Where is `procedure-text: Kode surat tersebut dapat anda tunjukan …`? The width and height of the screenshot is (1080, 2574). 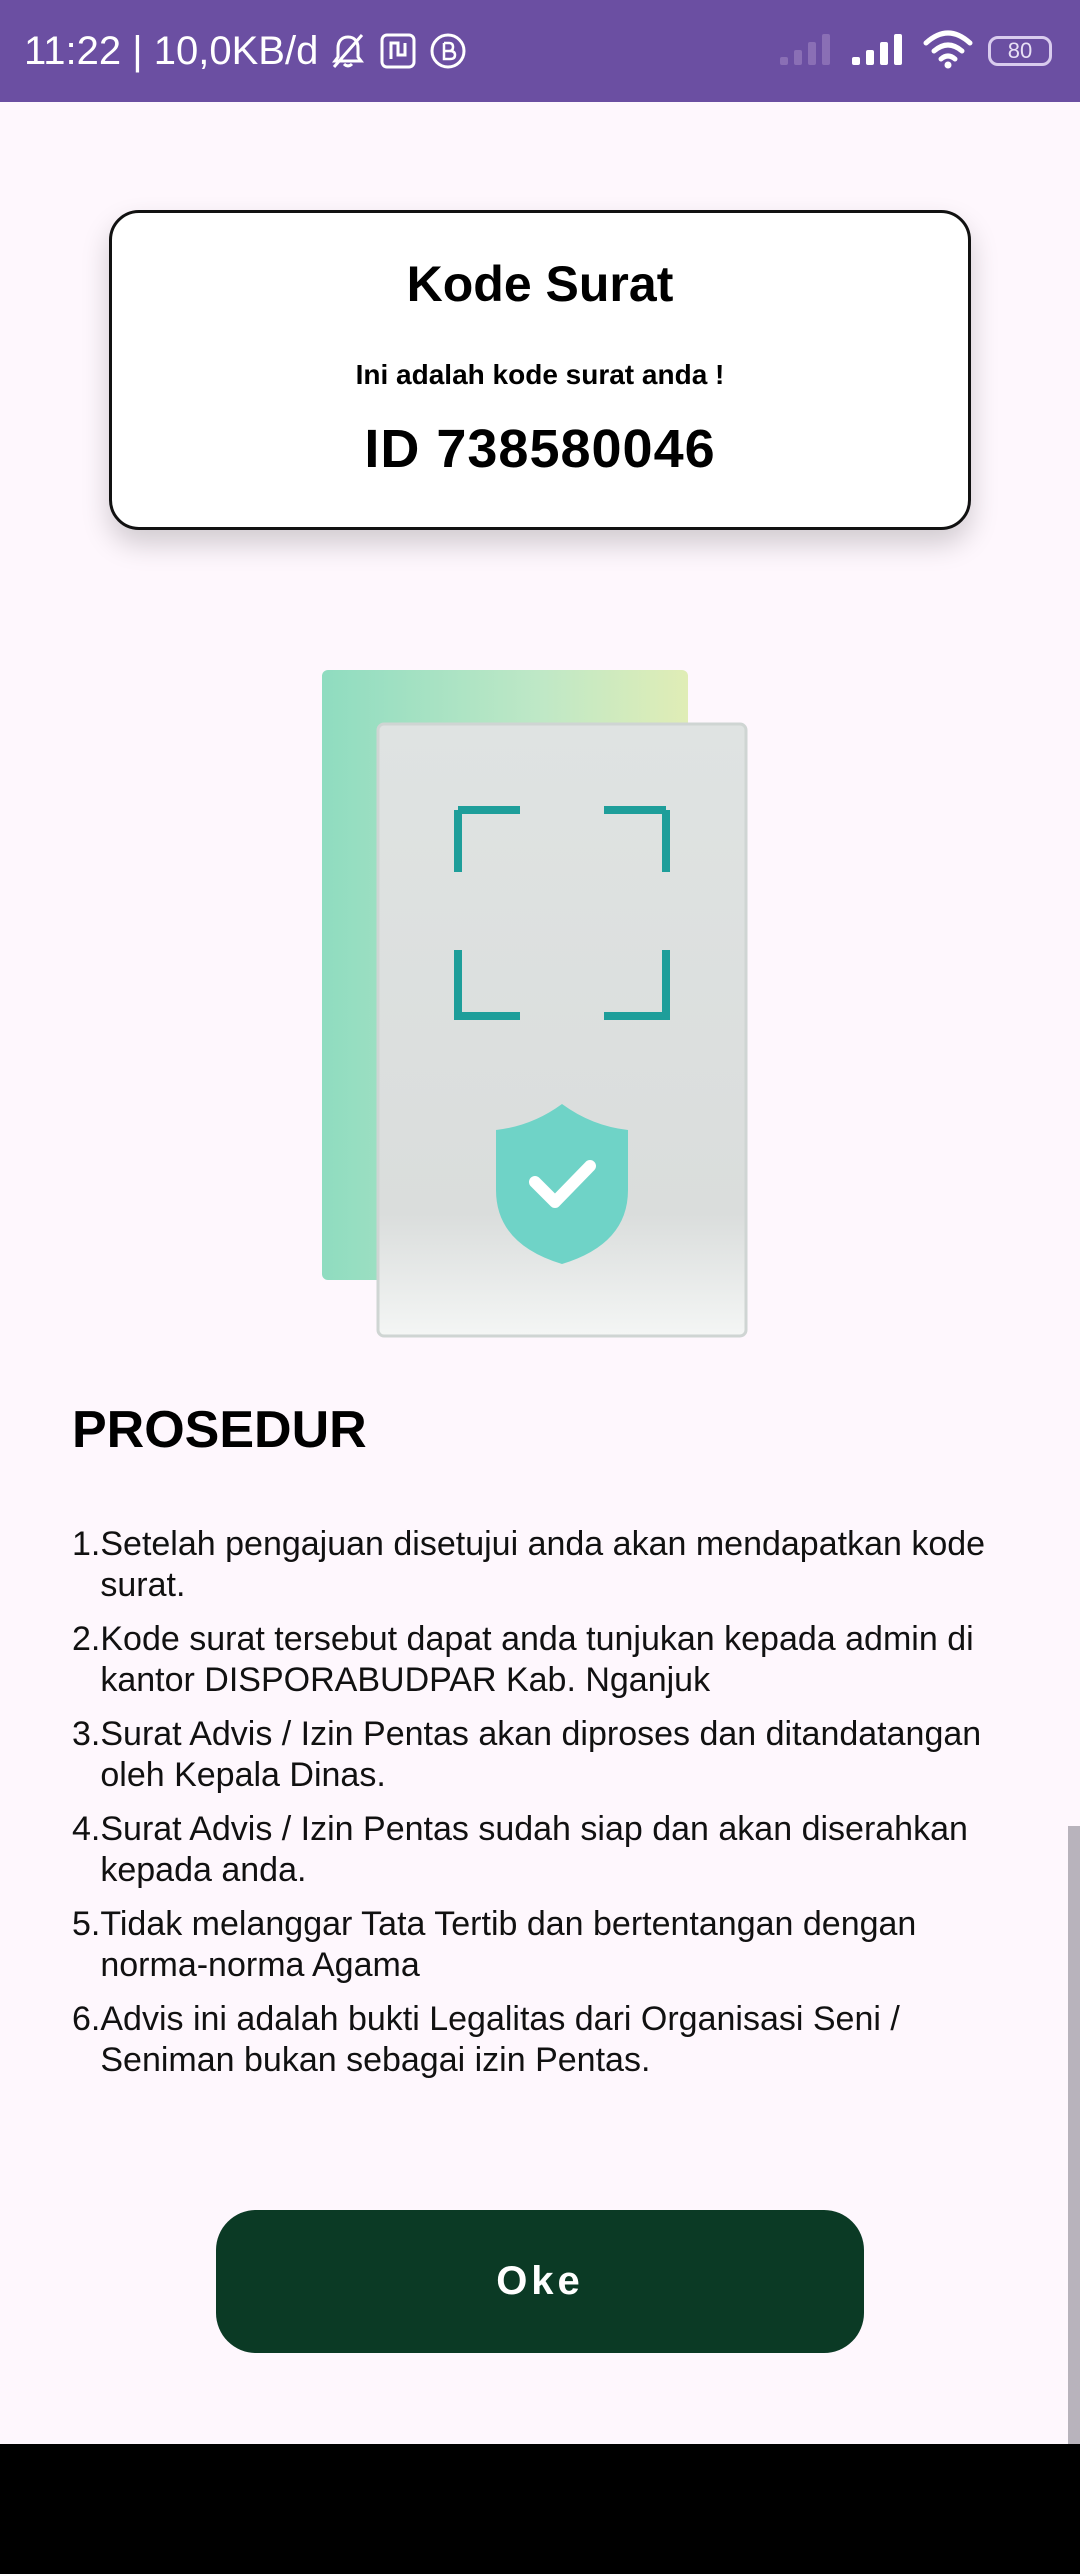 procedure-text: Kode surat tersebut dapat anda tunjukan … is located at coordinates (537, 1659).